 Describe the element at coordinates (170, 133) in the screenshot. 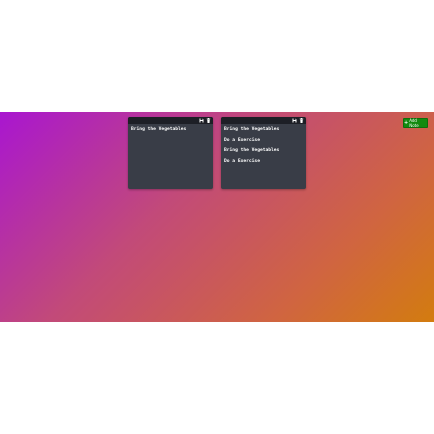

I see `note-text: Bring the Vegetables` at that location.